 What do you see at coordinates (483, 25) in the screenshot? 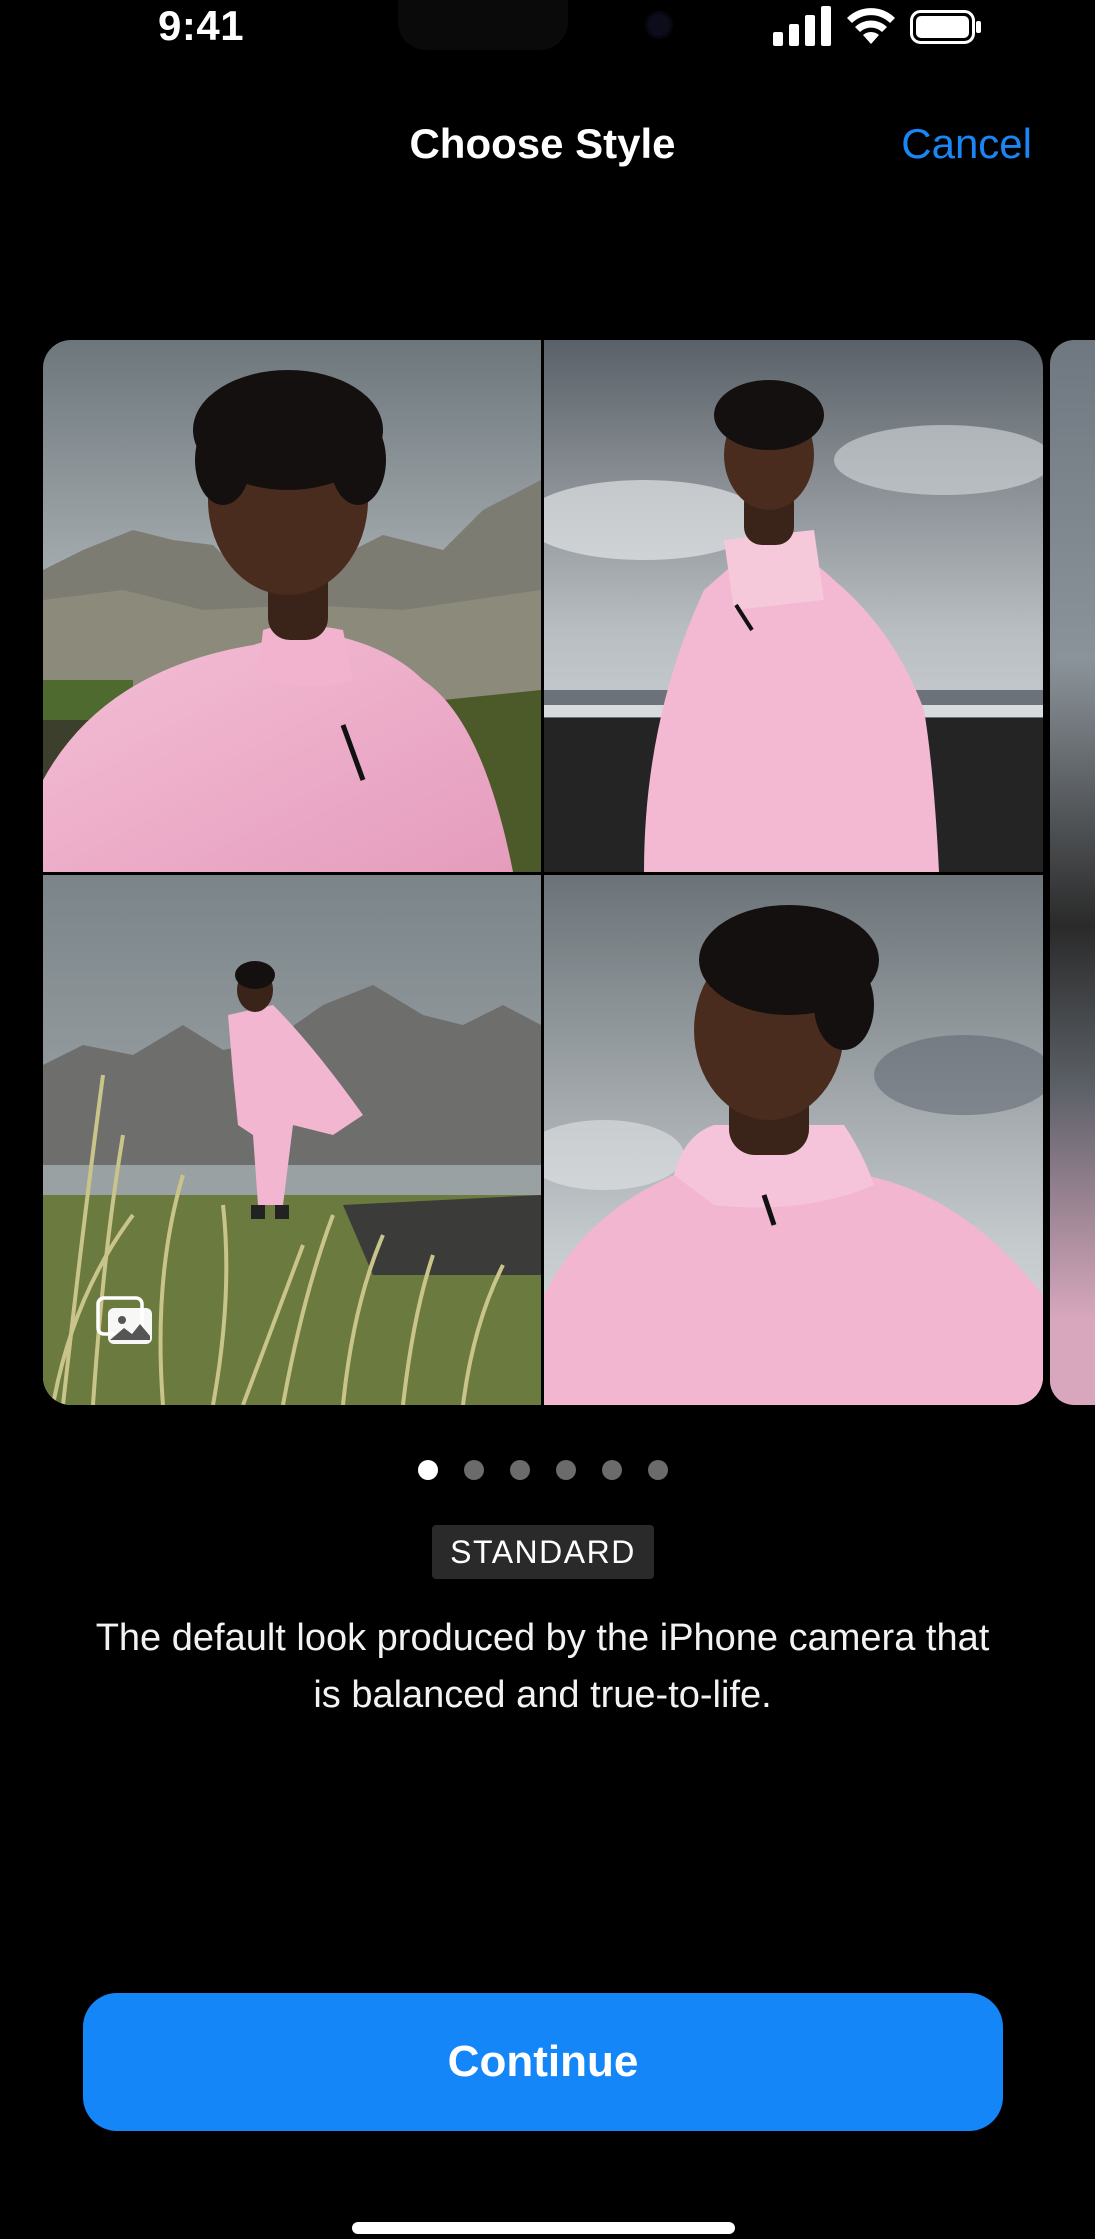
I see `dynamic-island` at bounding box center [483, 25].